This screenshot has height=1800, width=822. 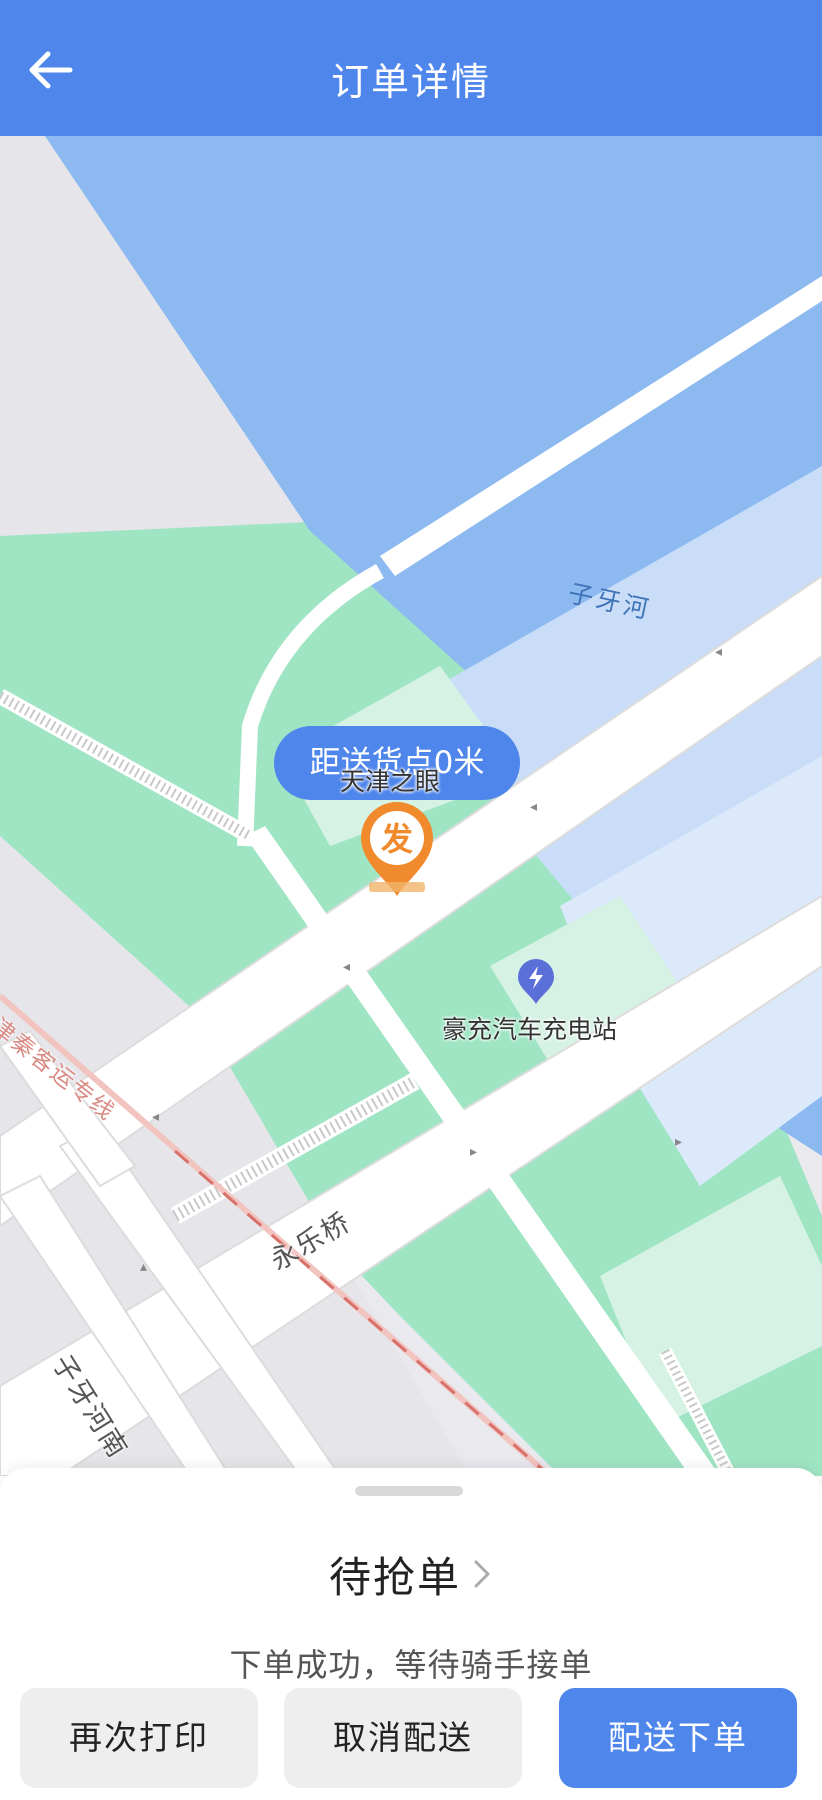 I want to click on page-title: 订单详情, so click(x=410, y=82).